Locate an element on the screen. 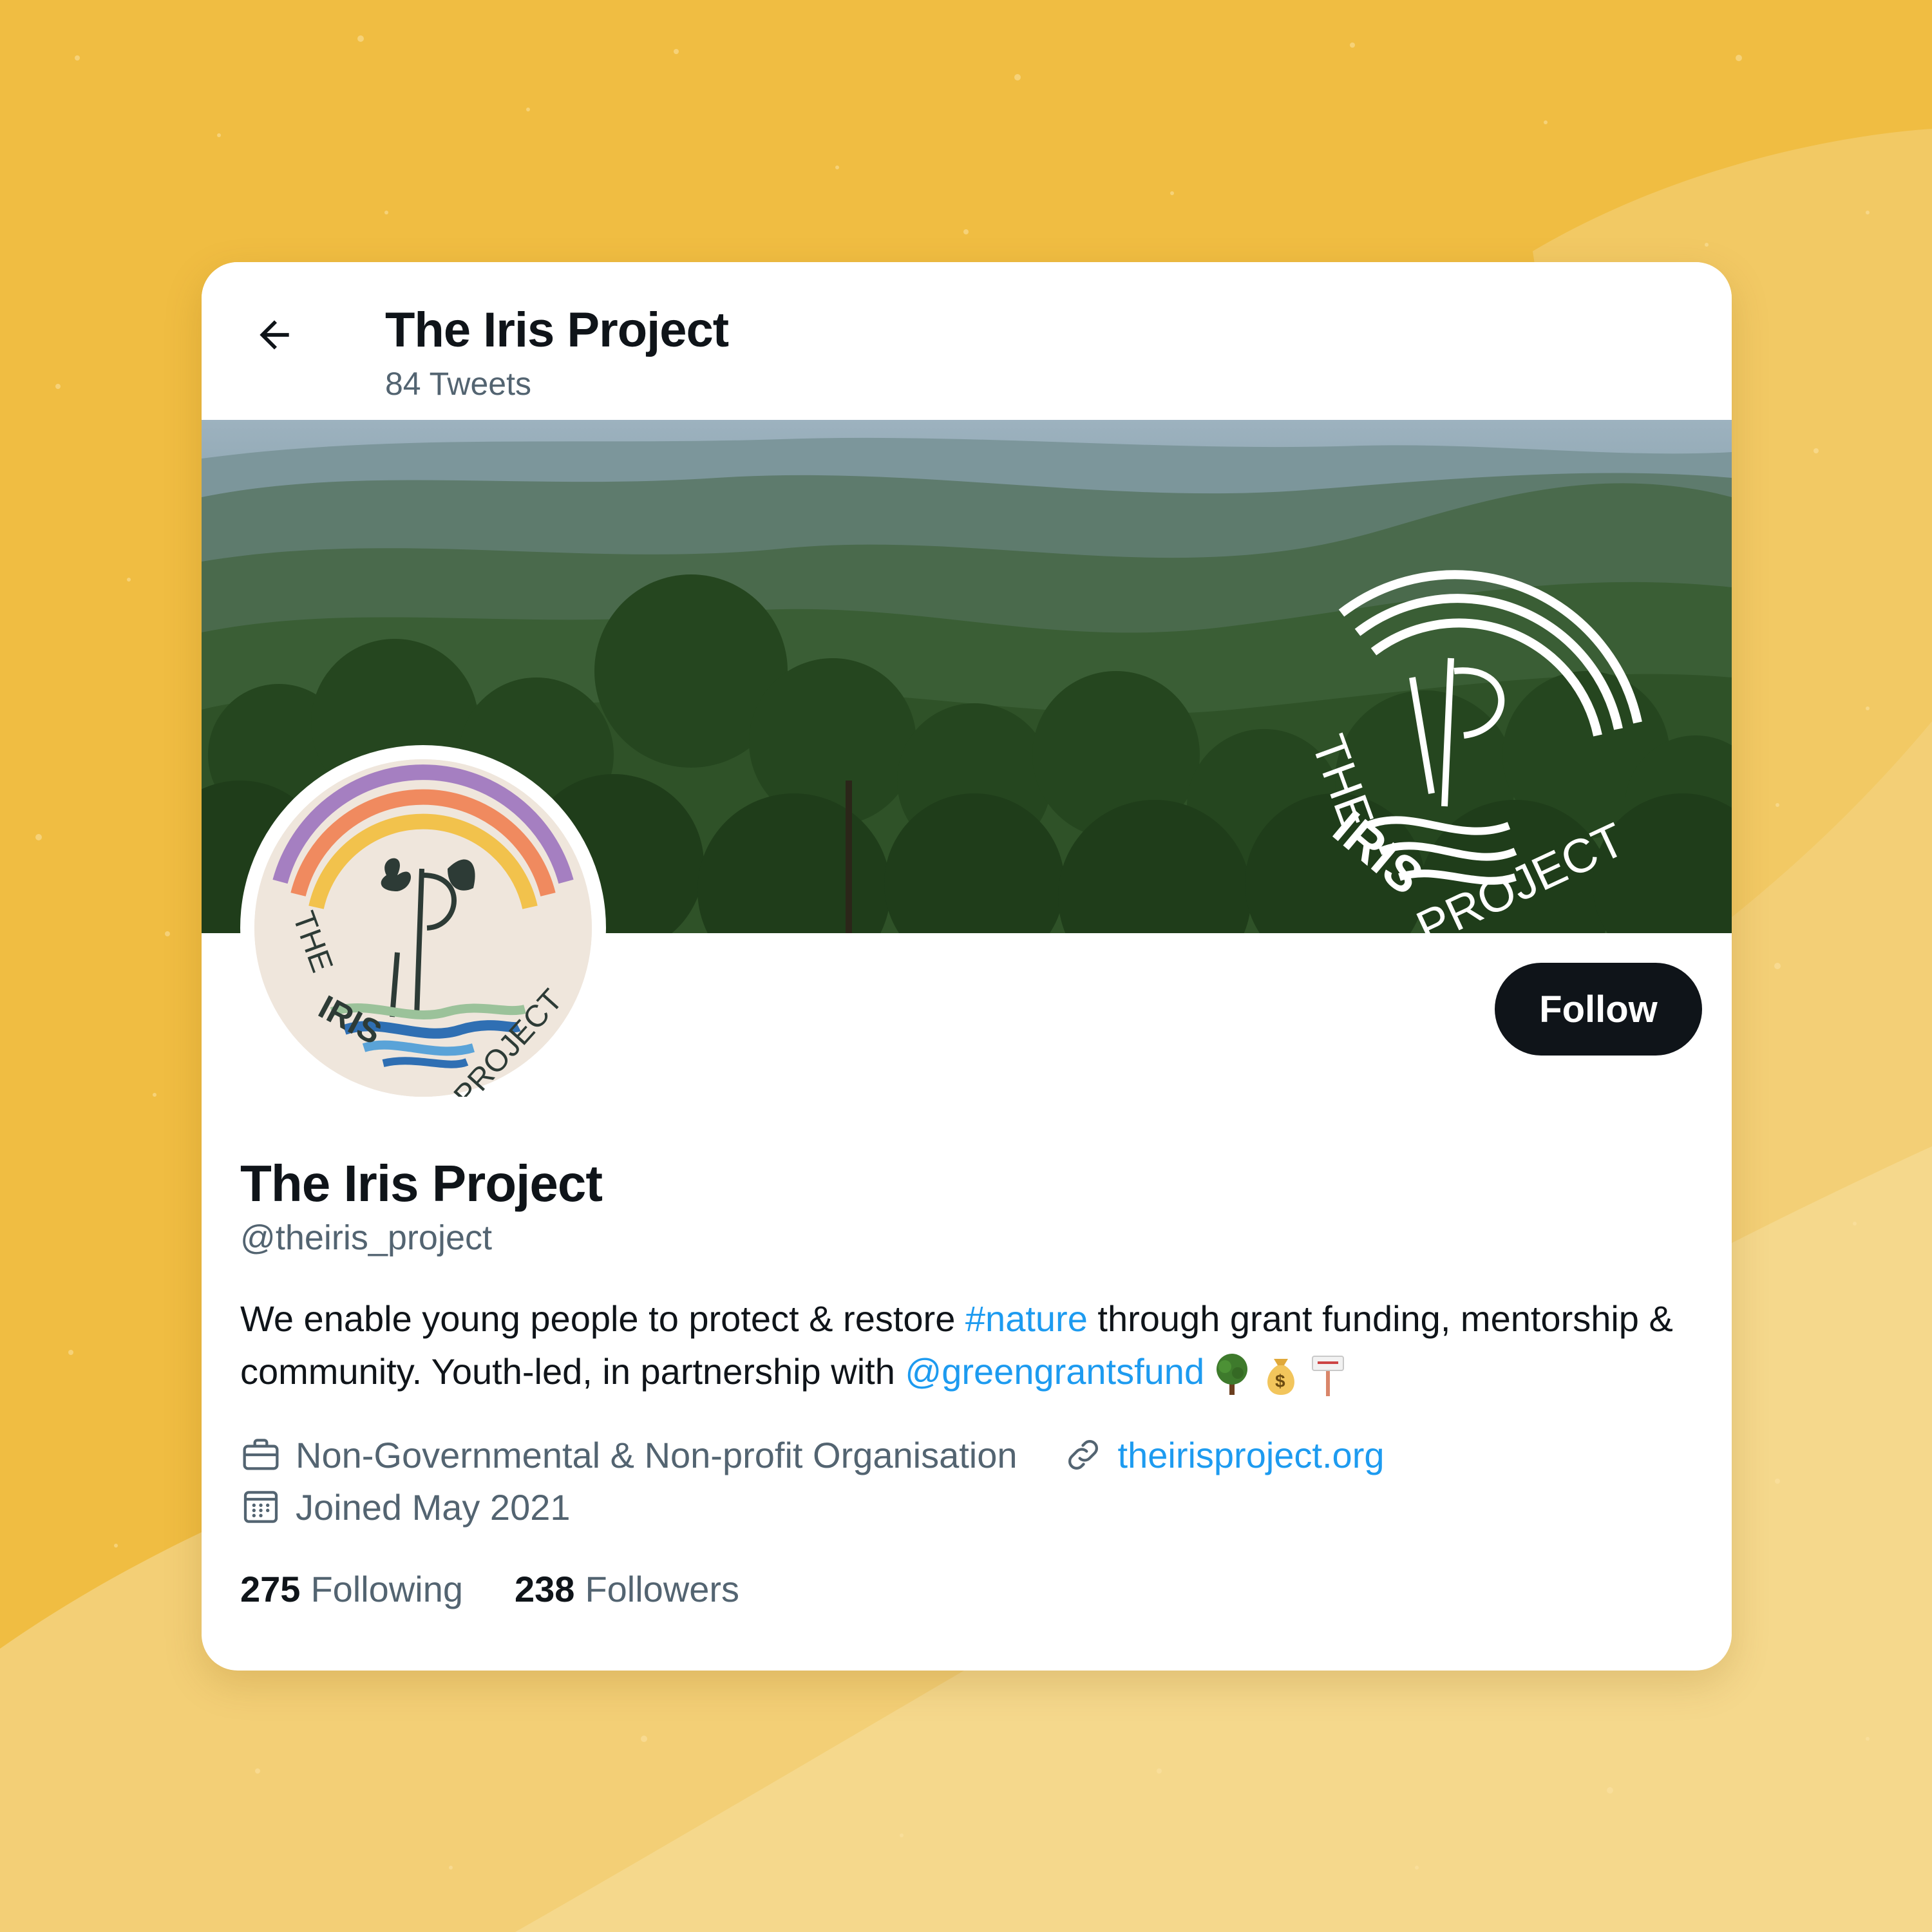 The image size is (1932, 1932). avatar-logo-the: THE is located at coordinates (312, 942).